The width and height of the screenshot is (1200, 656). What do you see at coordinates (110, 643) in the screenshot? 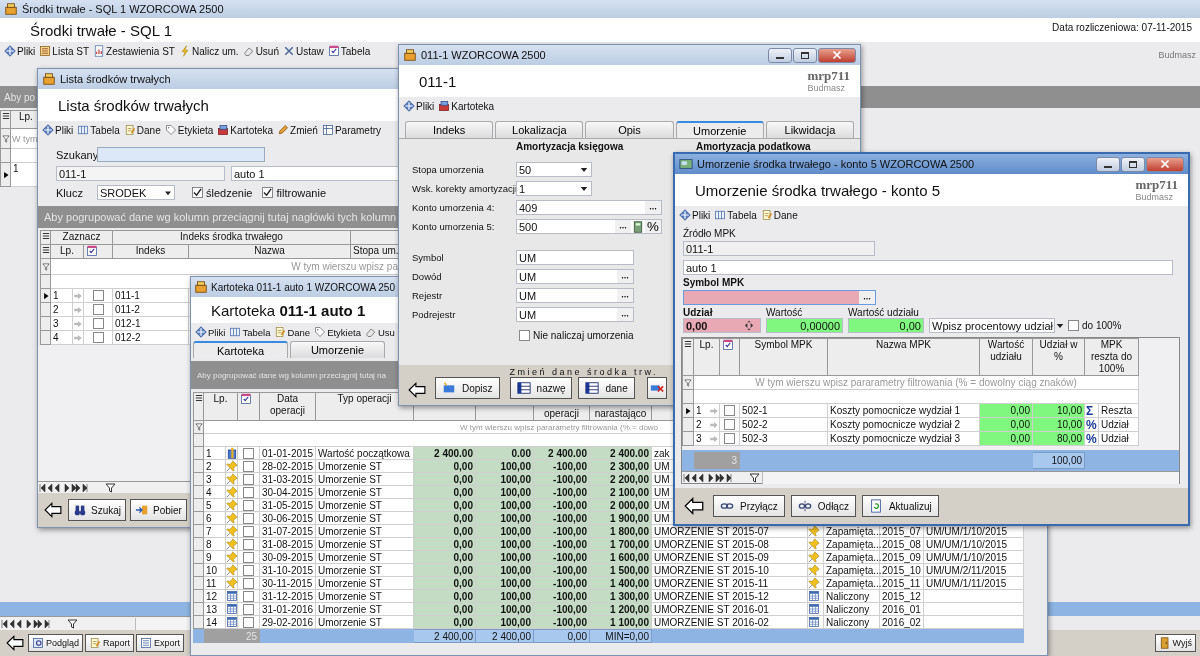
I see `button: Raport` at bounding box center [110, 643].